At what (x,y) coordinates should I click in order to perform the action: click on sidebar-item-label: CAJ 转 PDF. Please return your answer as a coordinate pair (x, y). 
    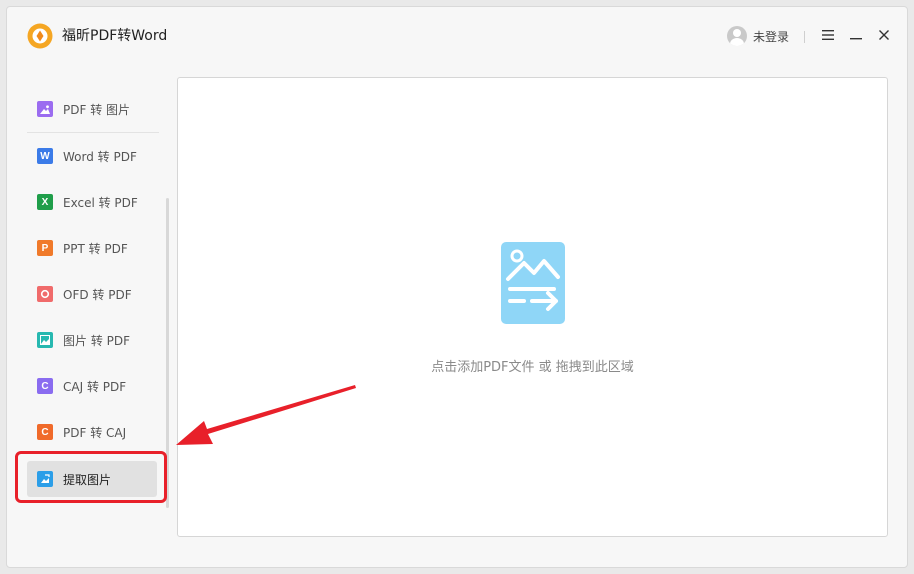
    Looking at the image, I should click on (95, 386).